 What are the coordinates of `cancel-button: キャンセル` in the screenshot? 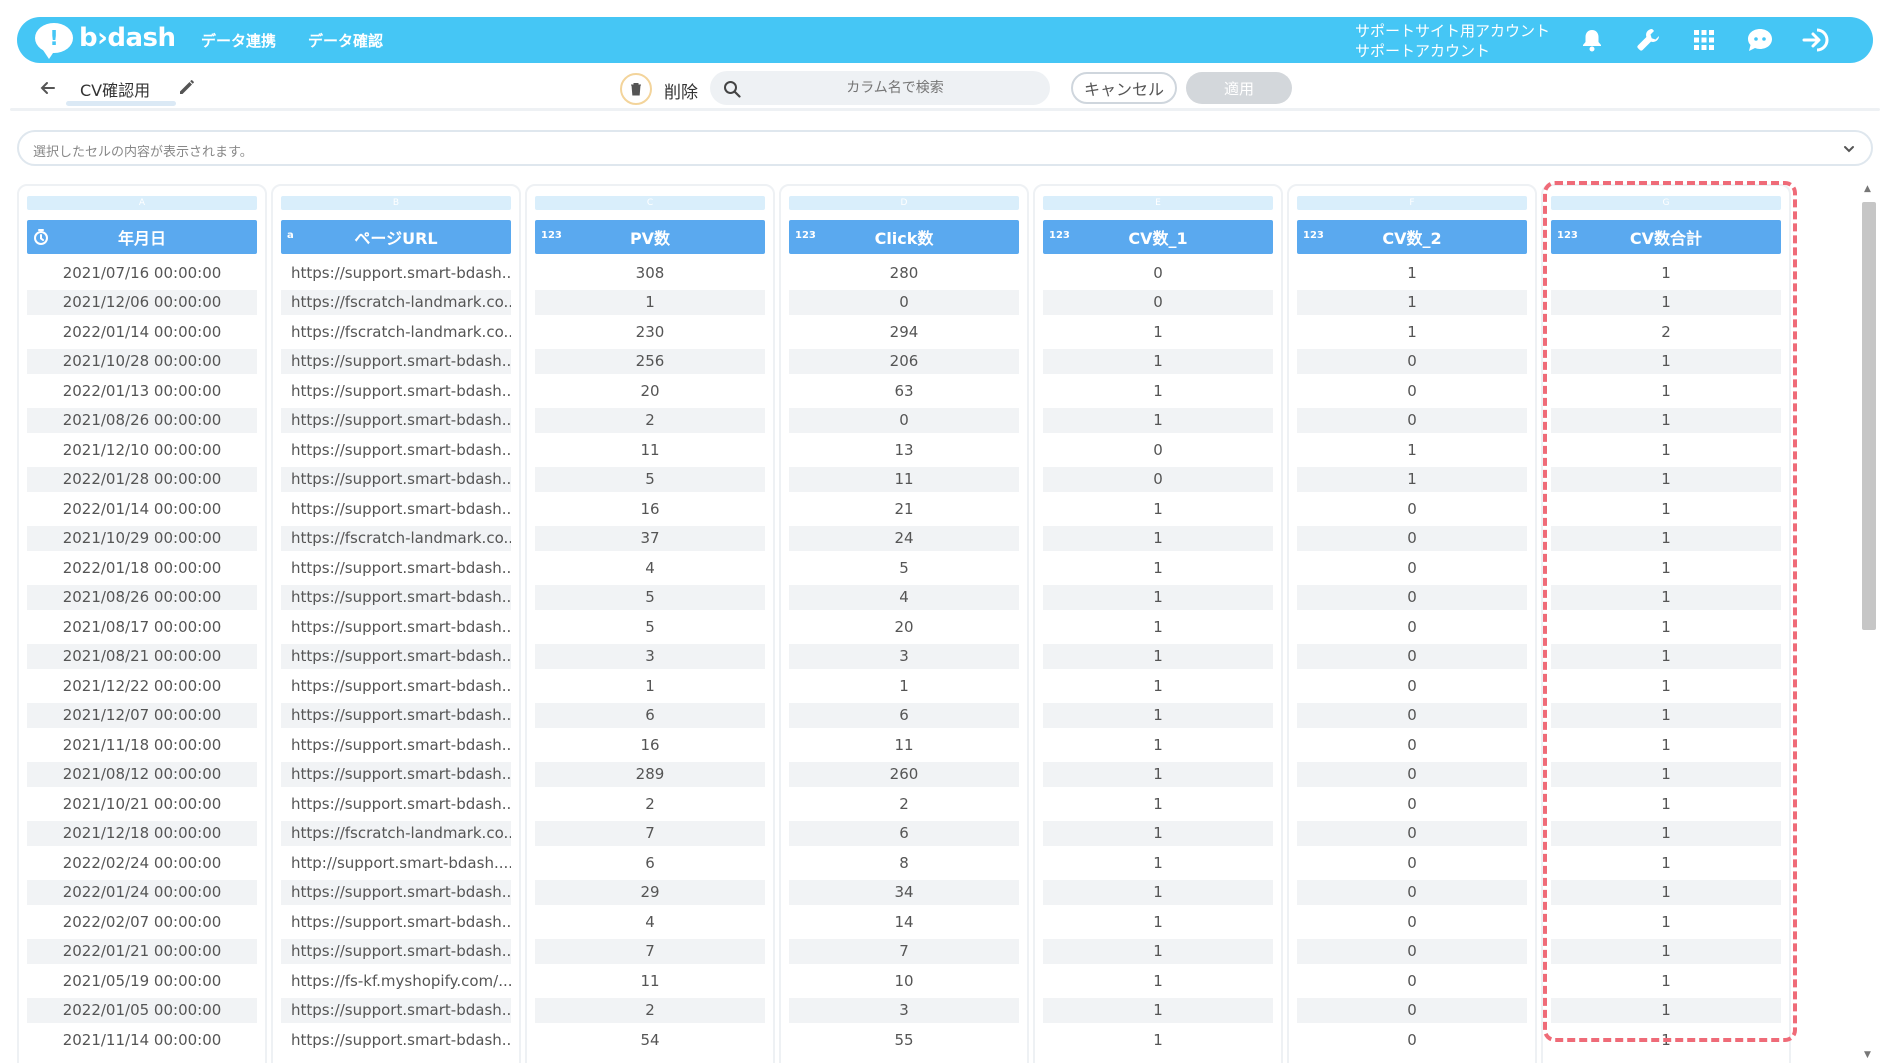 It's located at (1124, 88).